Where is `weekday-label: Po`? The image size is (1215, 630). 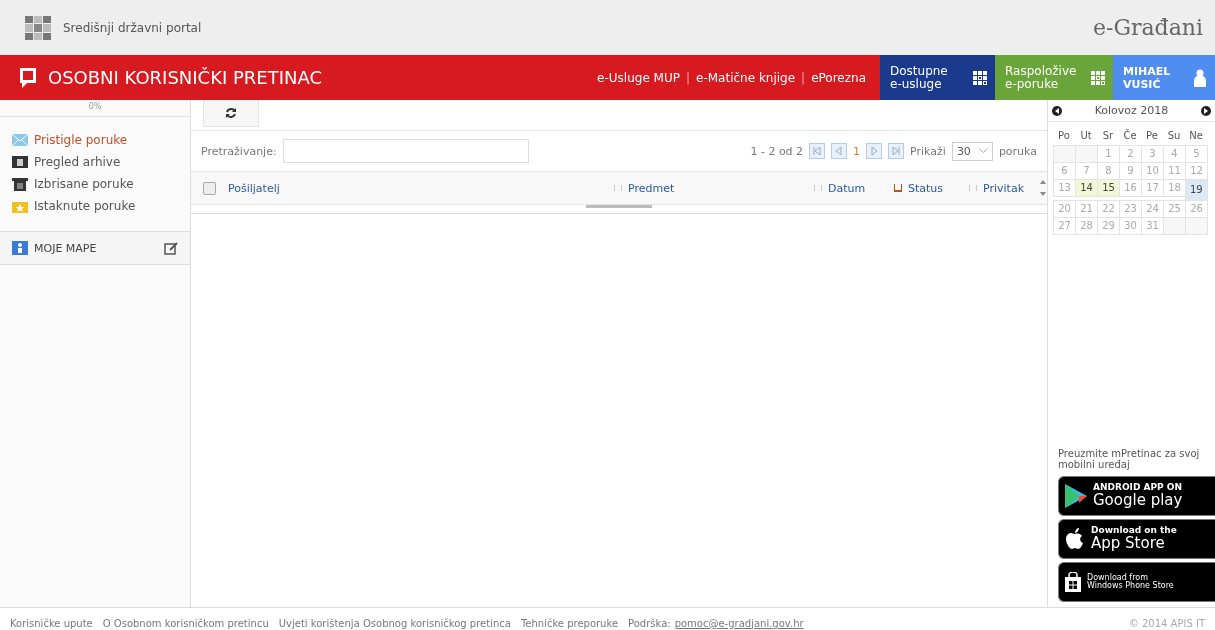 weekday-label: Po is located at coordinates (1064, 136).